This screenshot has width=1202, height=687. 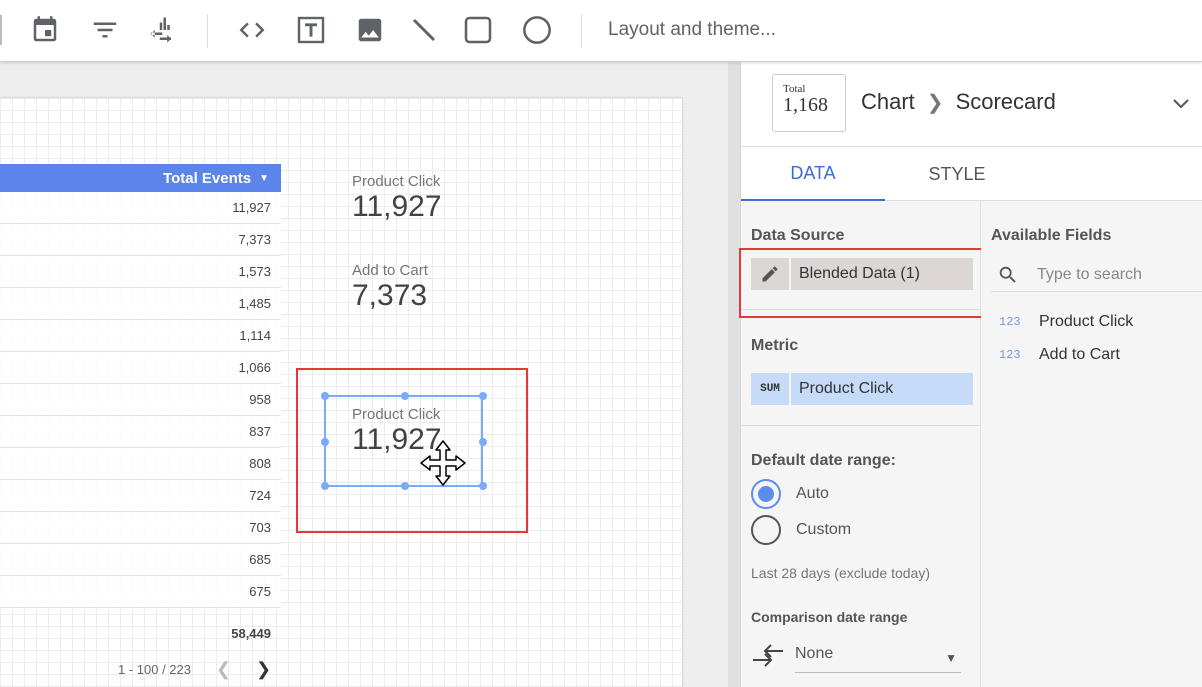 I want to click on radio-label: Custom, so click(x=824, y=529).